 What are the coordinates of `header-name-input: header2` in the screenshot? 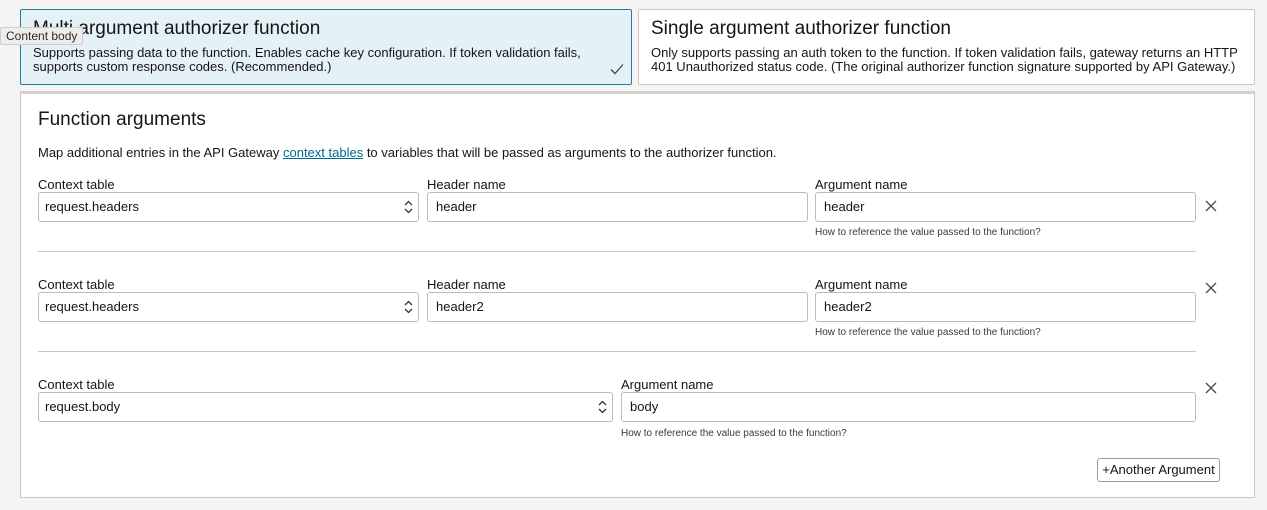 It's located at (617, 307).